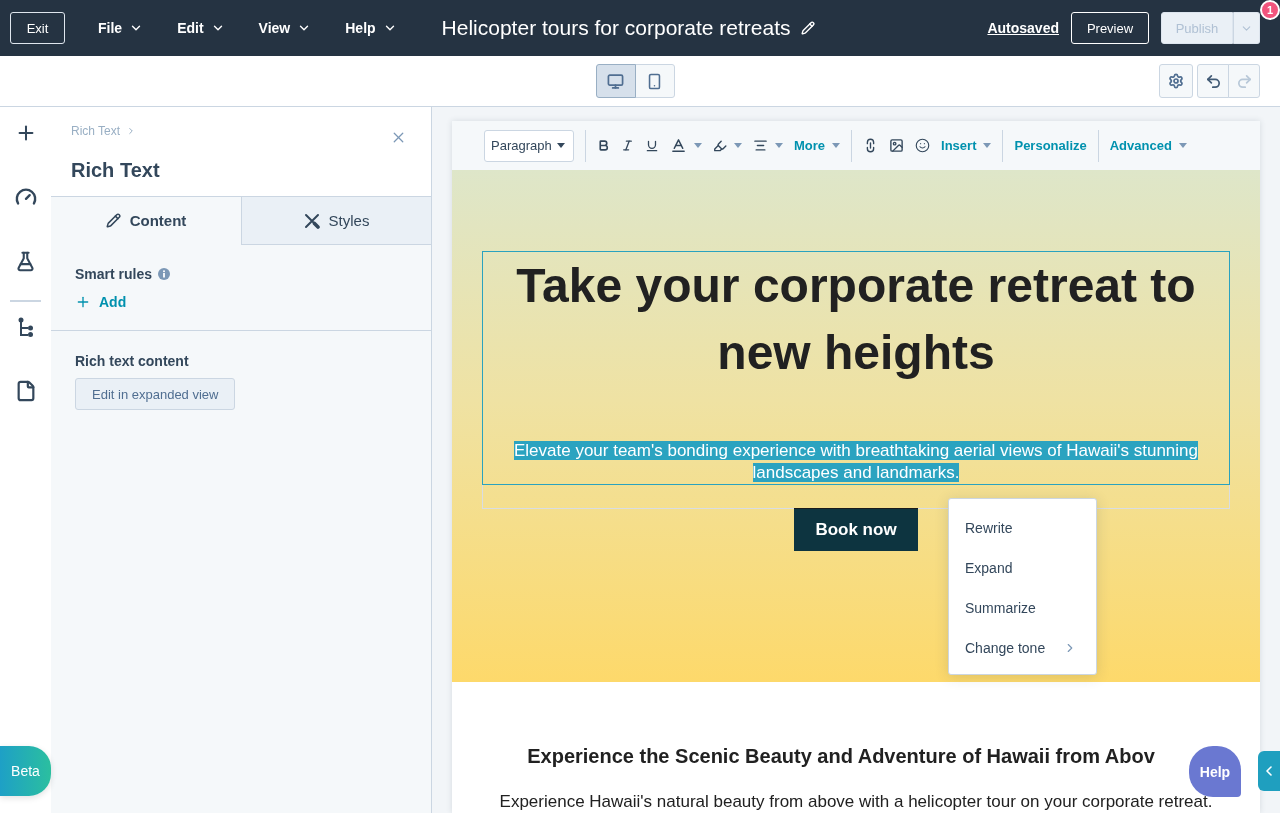 Image resolution: width=1280 pixels, height=813 pixels. I want to click on flask-icon, so click(25, 261).